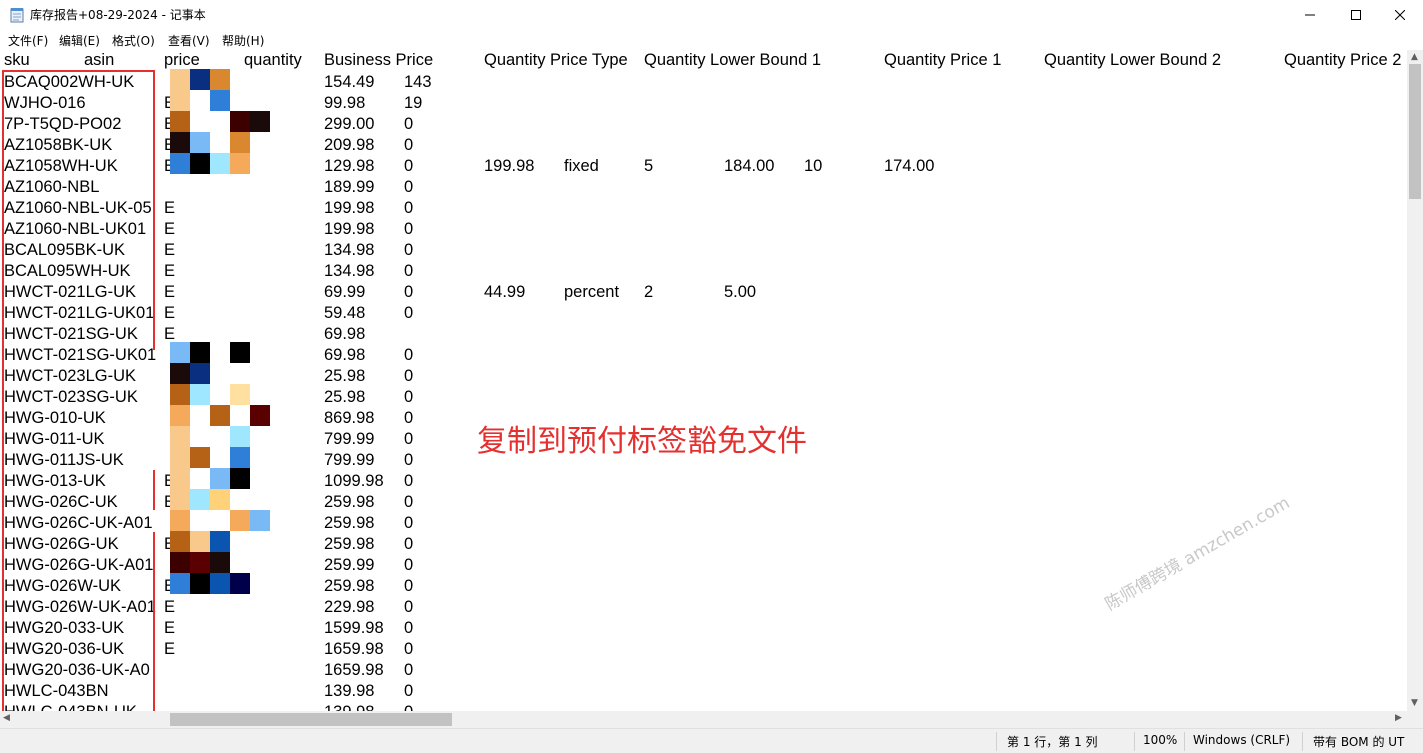 This screenshot has width=1423, height=753. Describe the element at coordinates (345, 397) in the screenshot. I see `cell-business-price: 25.98` at that location.